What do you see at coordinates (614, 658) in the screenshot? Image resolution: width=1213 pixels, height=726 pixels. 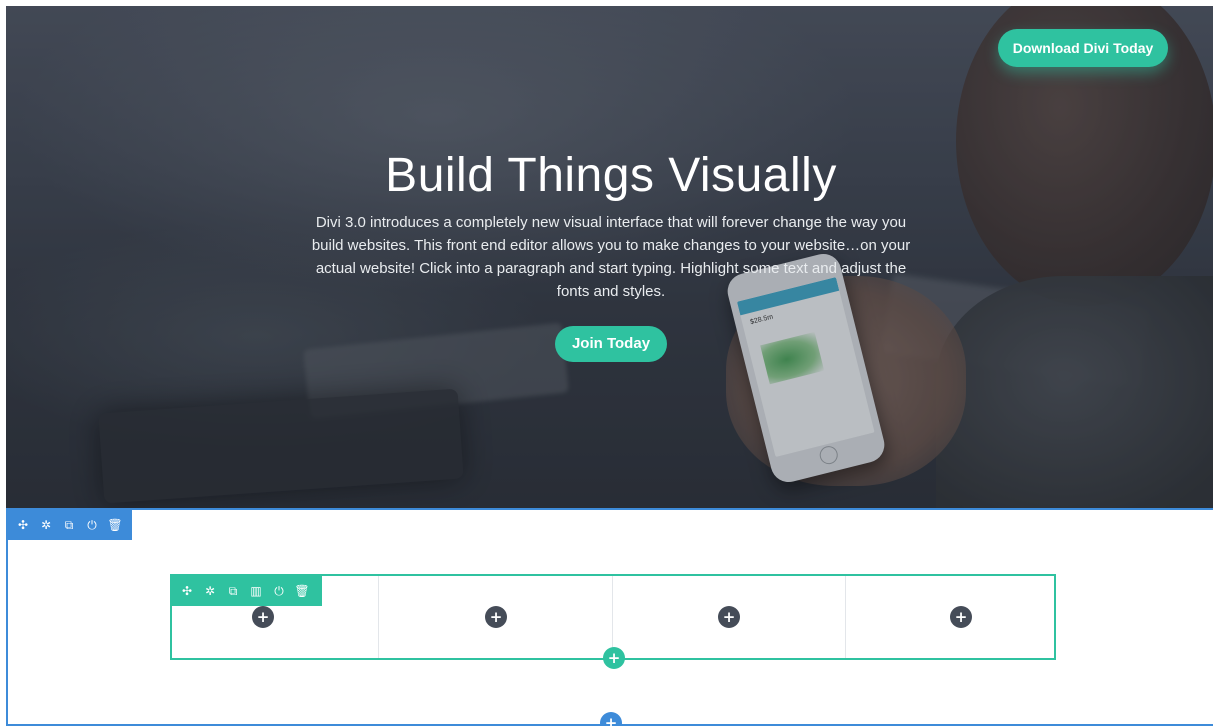 I see `add-row-button: +` at bounding box center [614, 658].